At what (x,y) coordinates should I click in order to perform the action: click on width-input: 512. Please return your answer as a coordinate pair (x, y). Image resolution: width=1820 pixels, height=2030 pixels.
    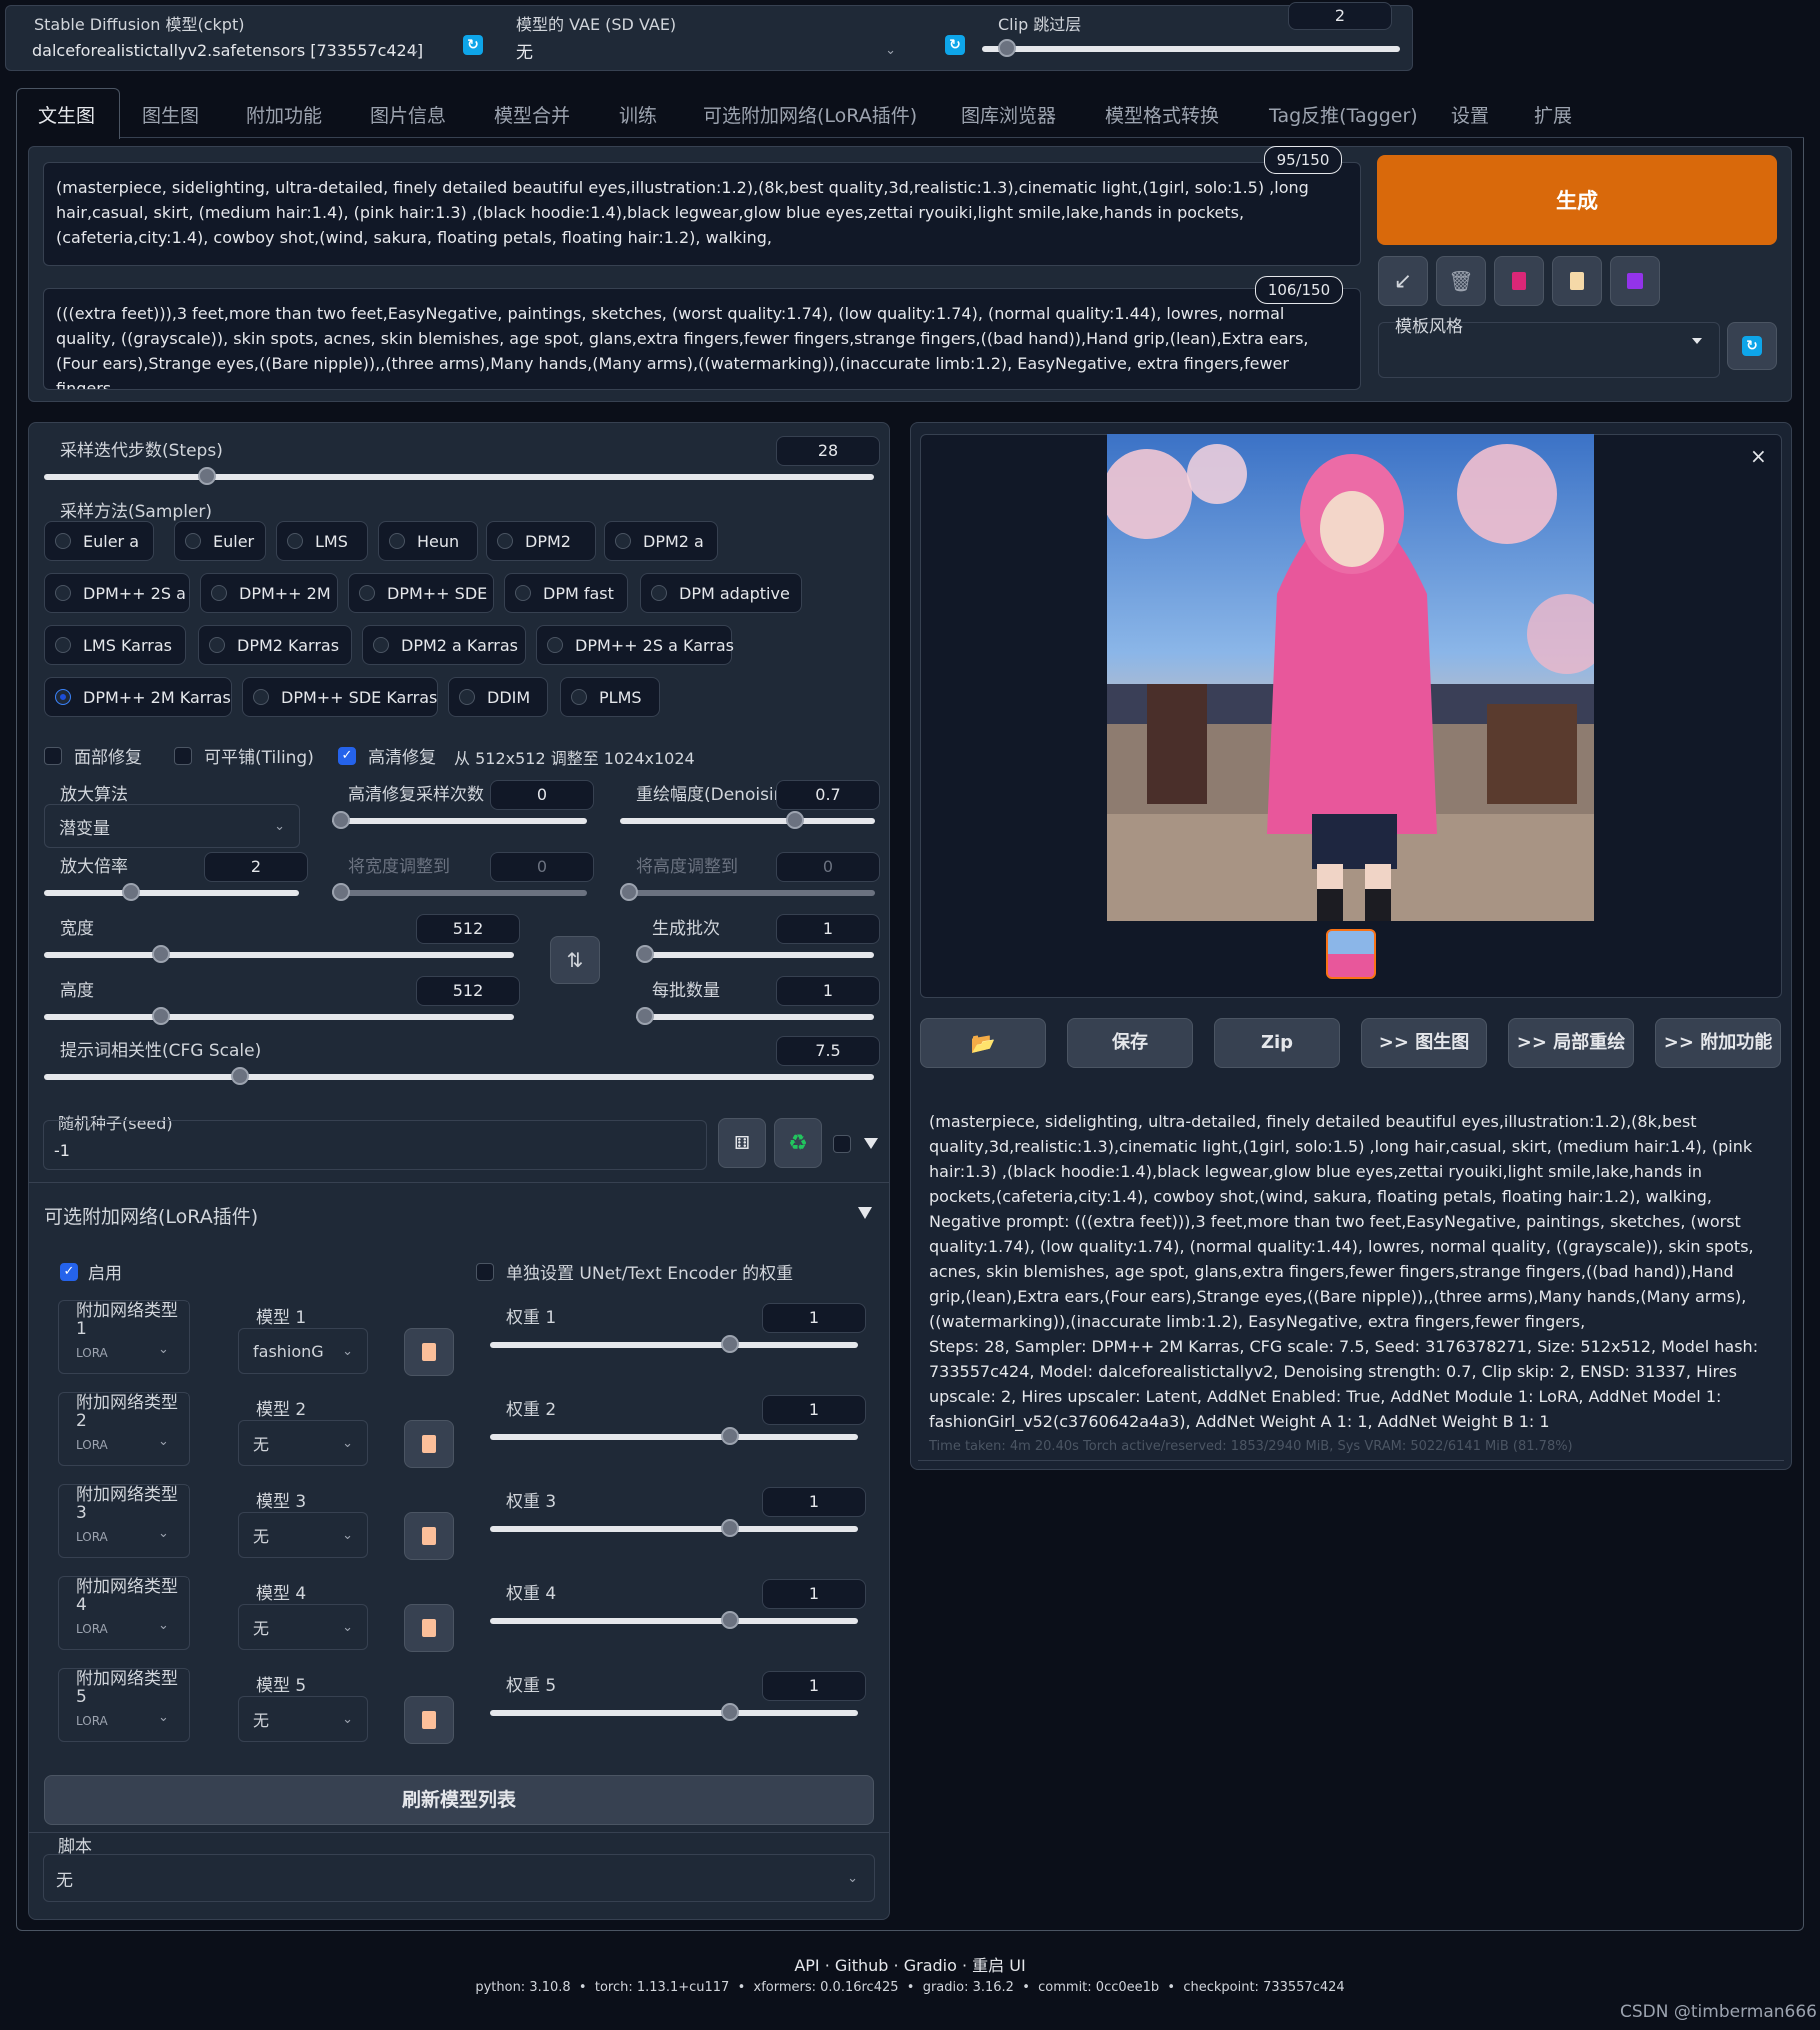
    Looking at the image, I should click on (468, 929).